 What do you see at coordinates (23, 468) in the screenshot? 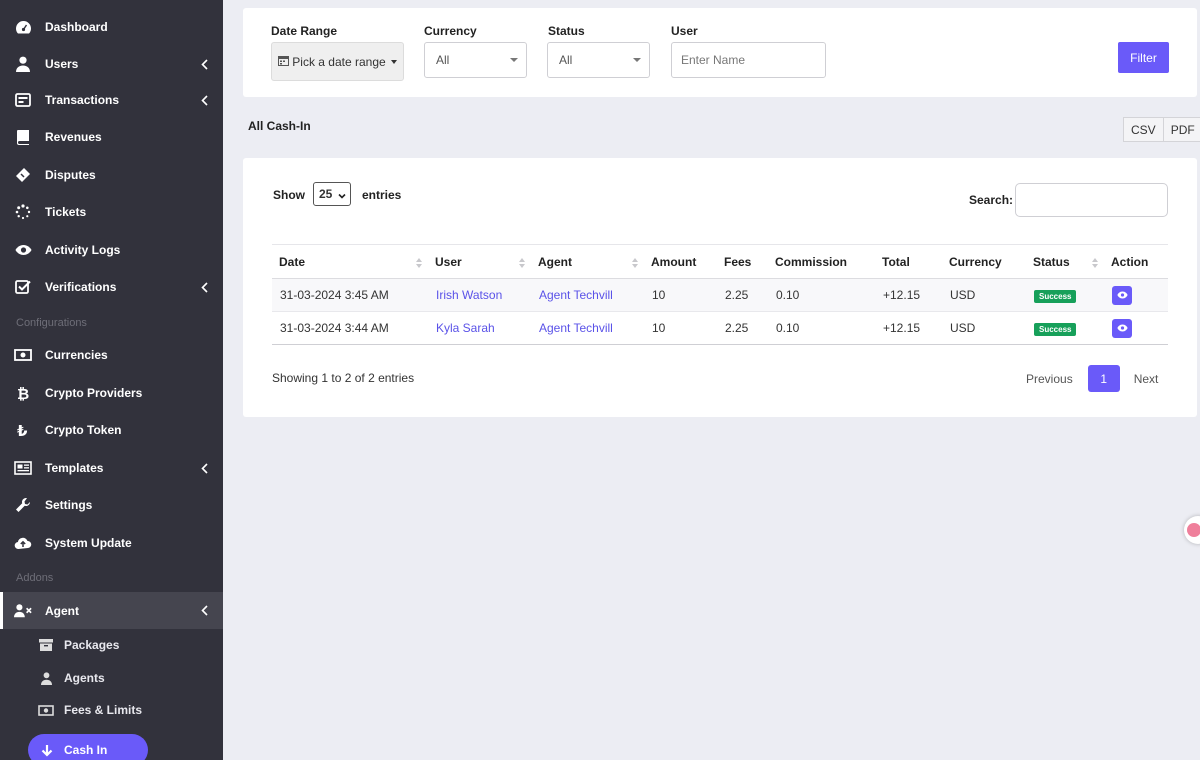
I see `newspaper-icon` at bounding box center [23, 468].